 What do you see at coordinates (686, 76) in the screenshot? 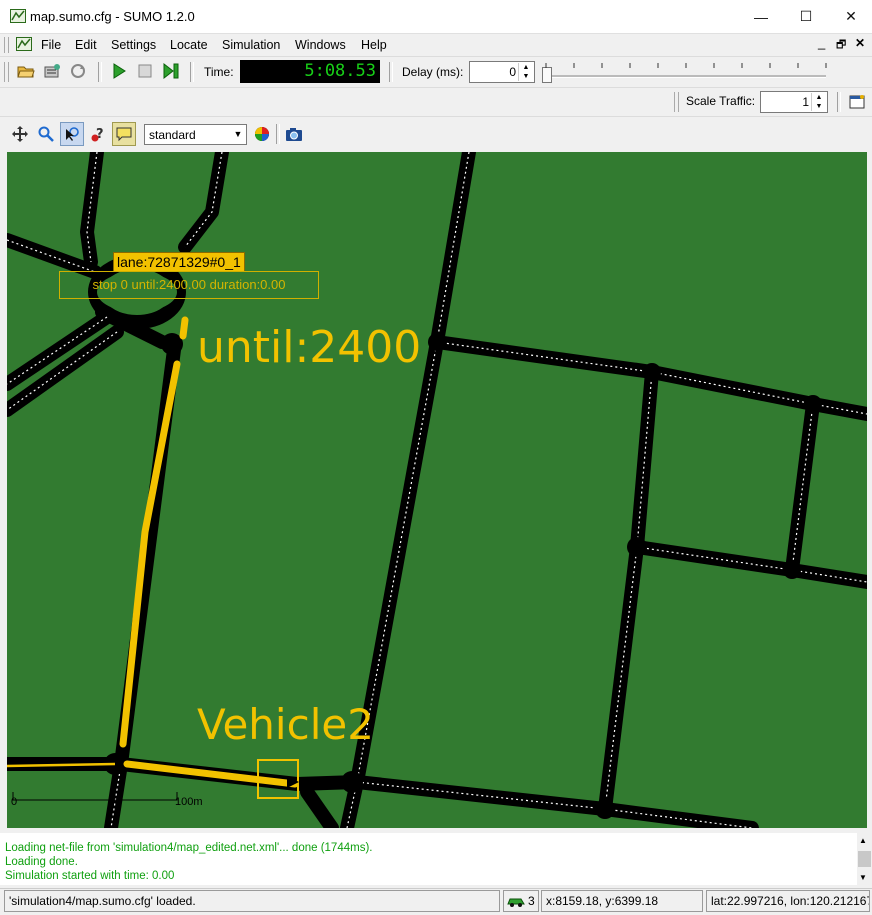
I see `slider-track` at bounding box center [686, 76].